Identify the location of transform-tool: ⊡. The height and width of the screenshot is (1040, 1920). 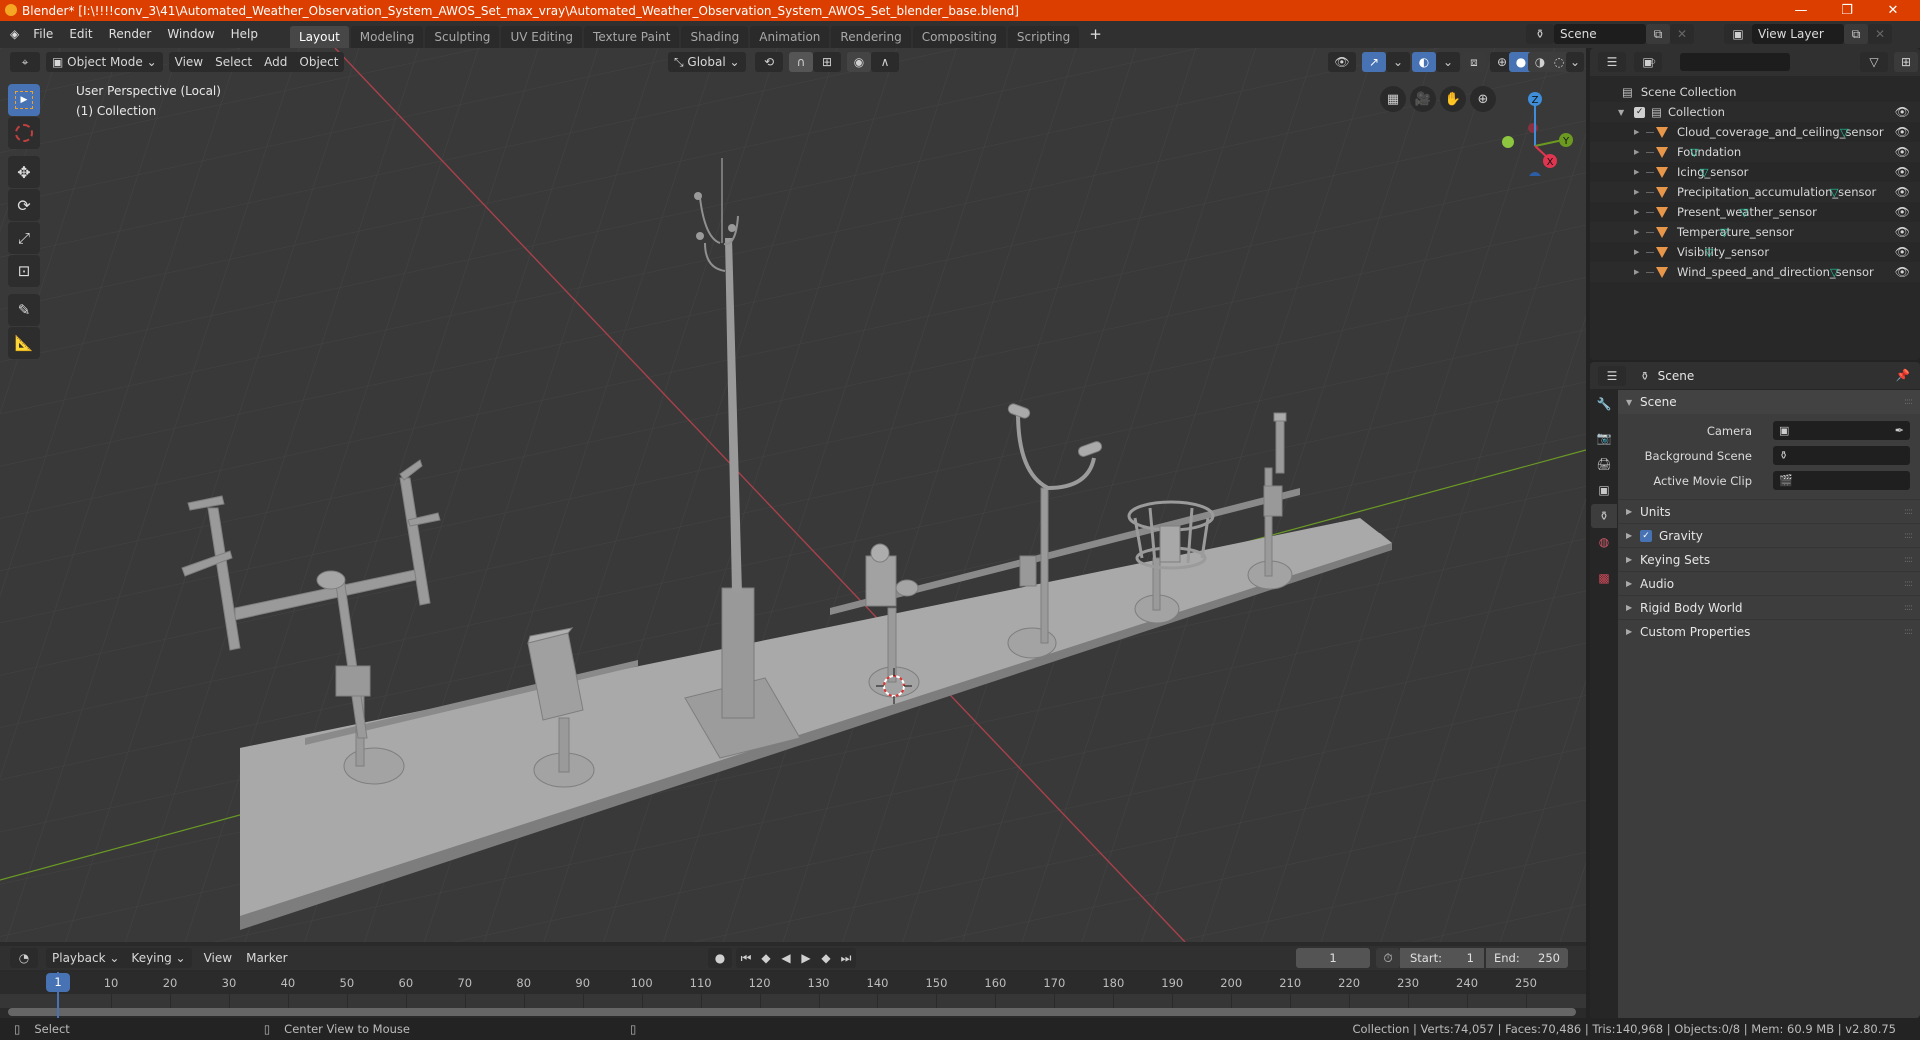
(24, 271).